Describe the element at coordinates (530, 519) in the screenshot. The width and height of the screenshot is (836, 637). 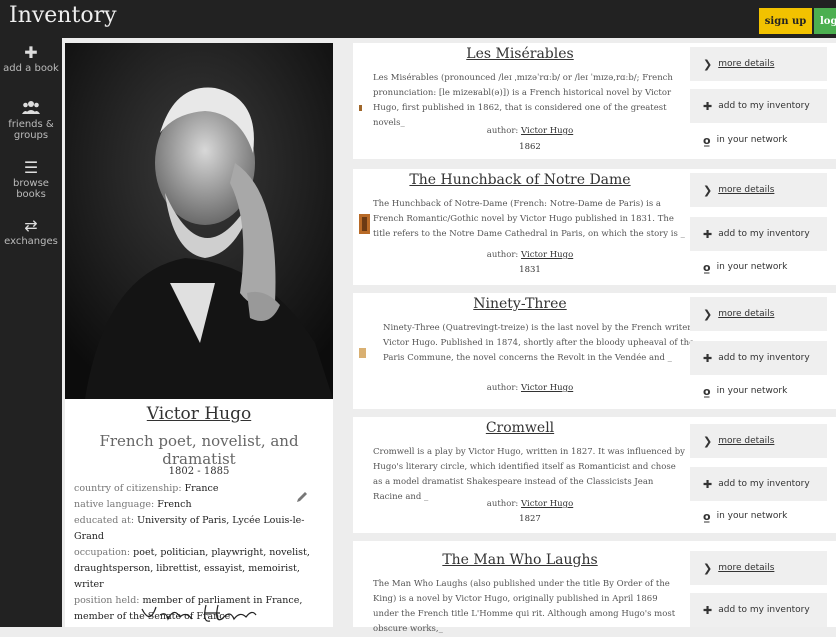
I see `book-year: 1827` at that location.